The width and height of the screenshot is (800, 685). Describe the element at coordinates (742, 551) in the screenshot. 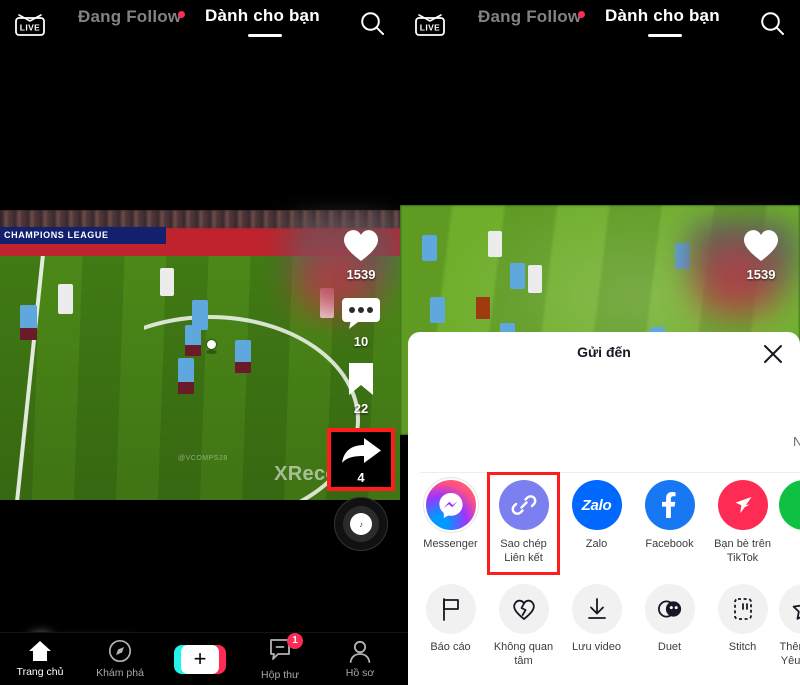

I see `share-app-label: Bạn bè trên TikTok` at that location.